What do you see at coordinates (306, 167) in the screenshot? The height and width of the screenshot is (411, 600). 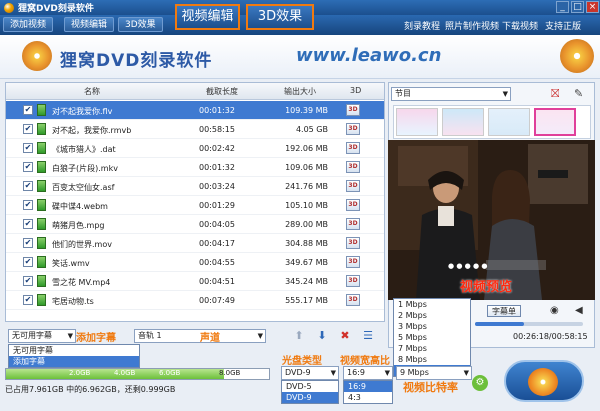 I see `file-size: 109.06 MB` at bounding box center [306, 167].